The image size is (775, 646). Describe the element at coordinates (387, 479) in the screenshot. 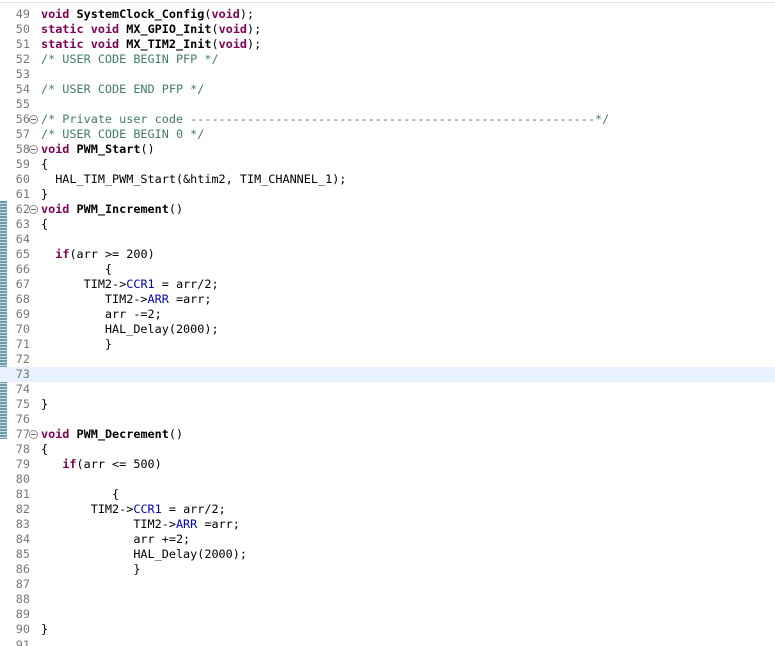

I see `code-line: 80` at that location.